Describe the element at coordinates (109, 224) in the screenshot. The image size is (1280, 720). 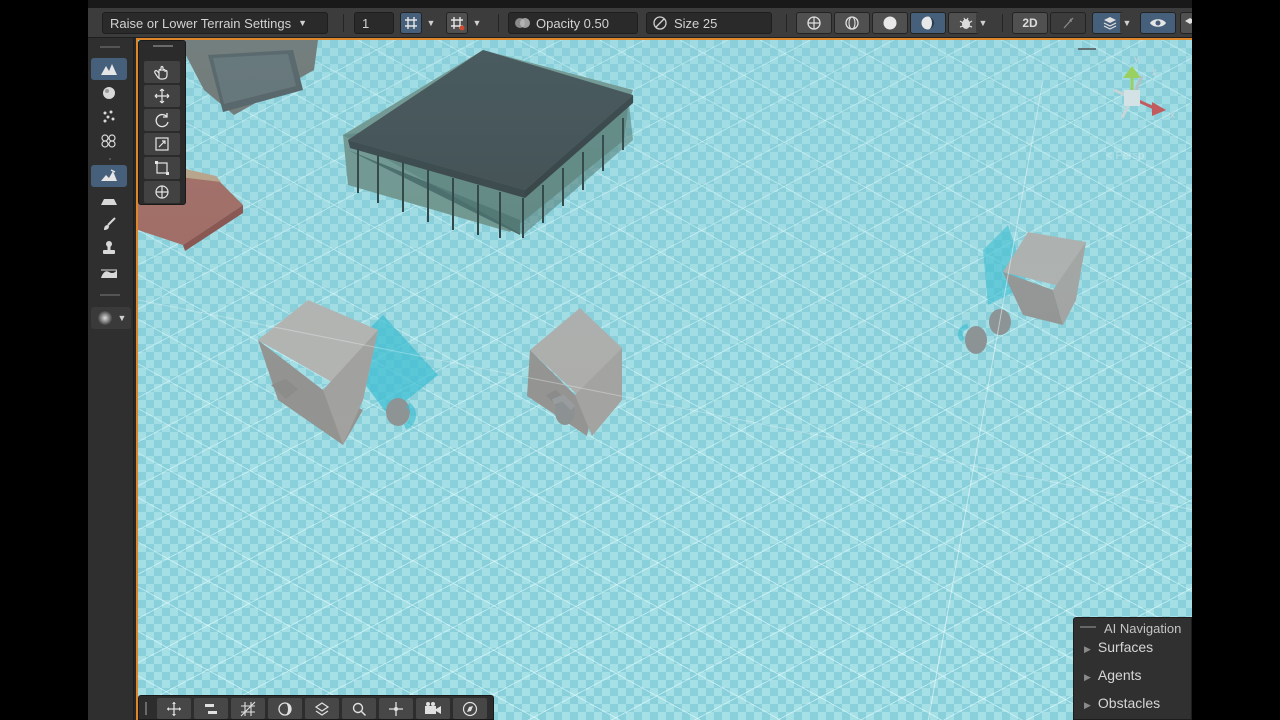
I see `brush-tool` at that location.